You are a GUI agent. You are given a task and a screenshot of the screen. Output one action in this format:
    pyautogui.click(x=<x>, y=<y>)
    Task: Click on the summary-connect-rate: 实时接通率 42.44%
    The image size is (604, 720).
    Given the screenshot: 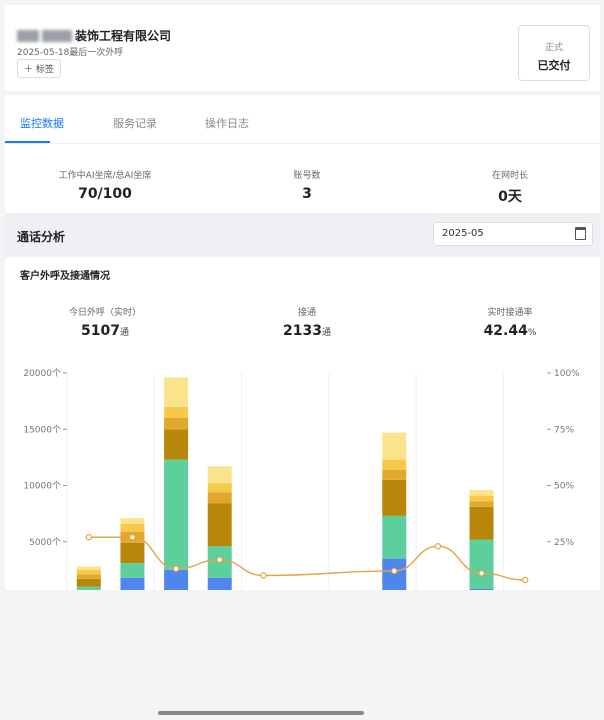 What is the action you would take?
    pyautogui.click(x=510, y=322)
    